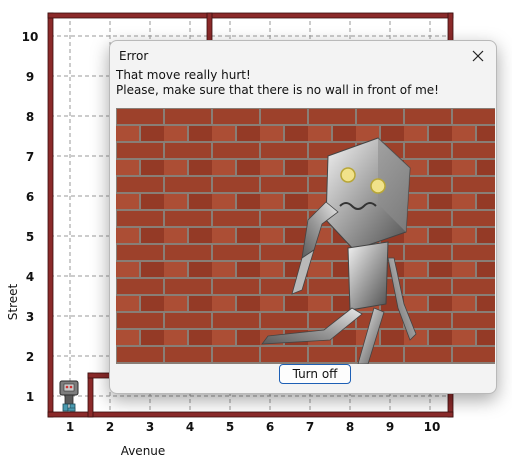 This screenshot has width=512, height=464. I want to click on turn-off-button: Turn off, so click(315, 374).